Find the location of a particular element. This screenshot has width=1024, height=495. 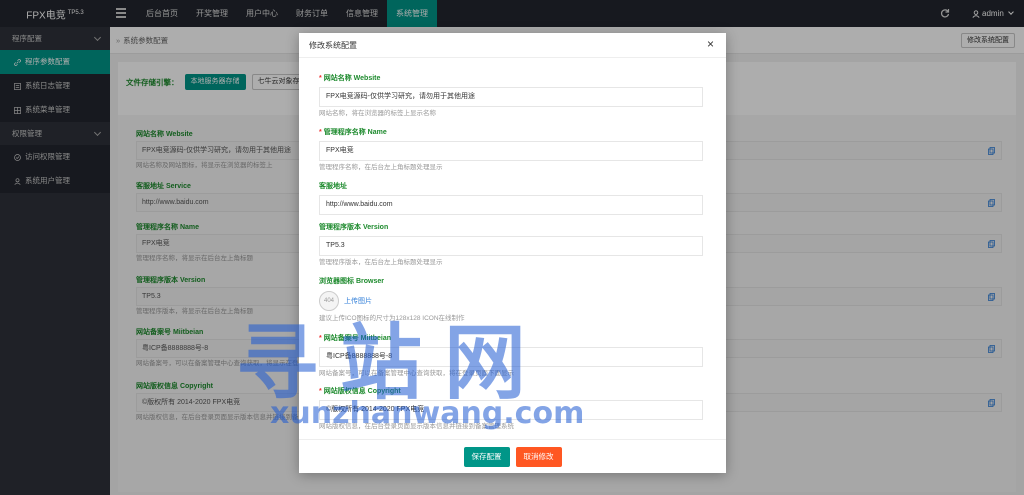

service-input: http://www.baidu.com is located at coordinates (511, 205).